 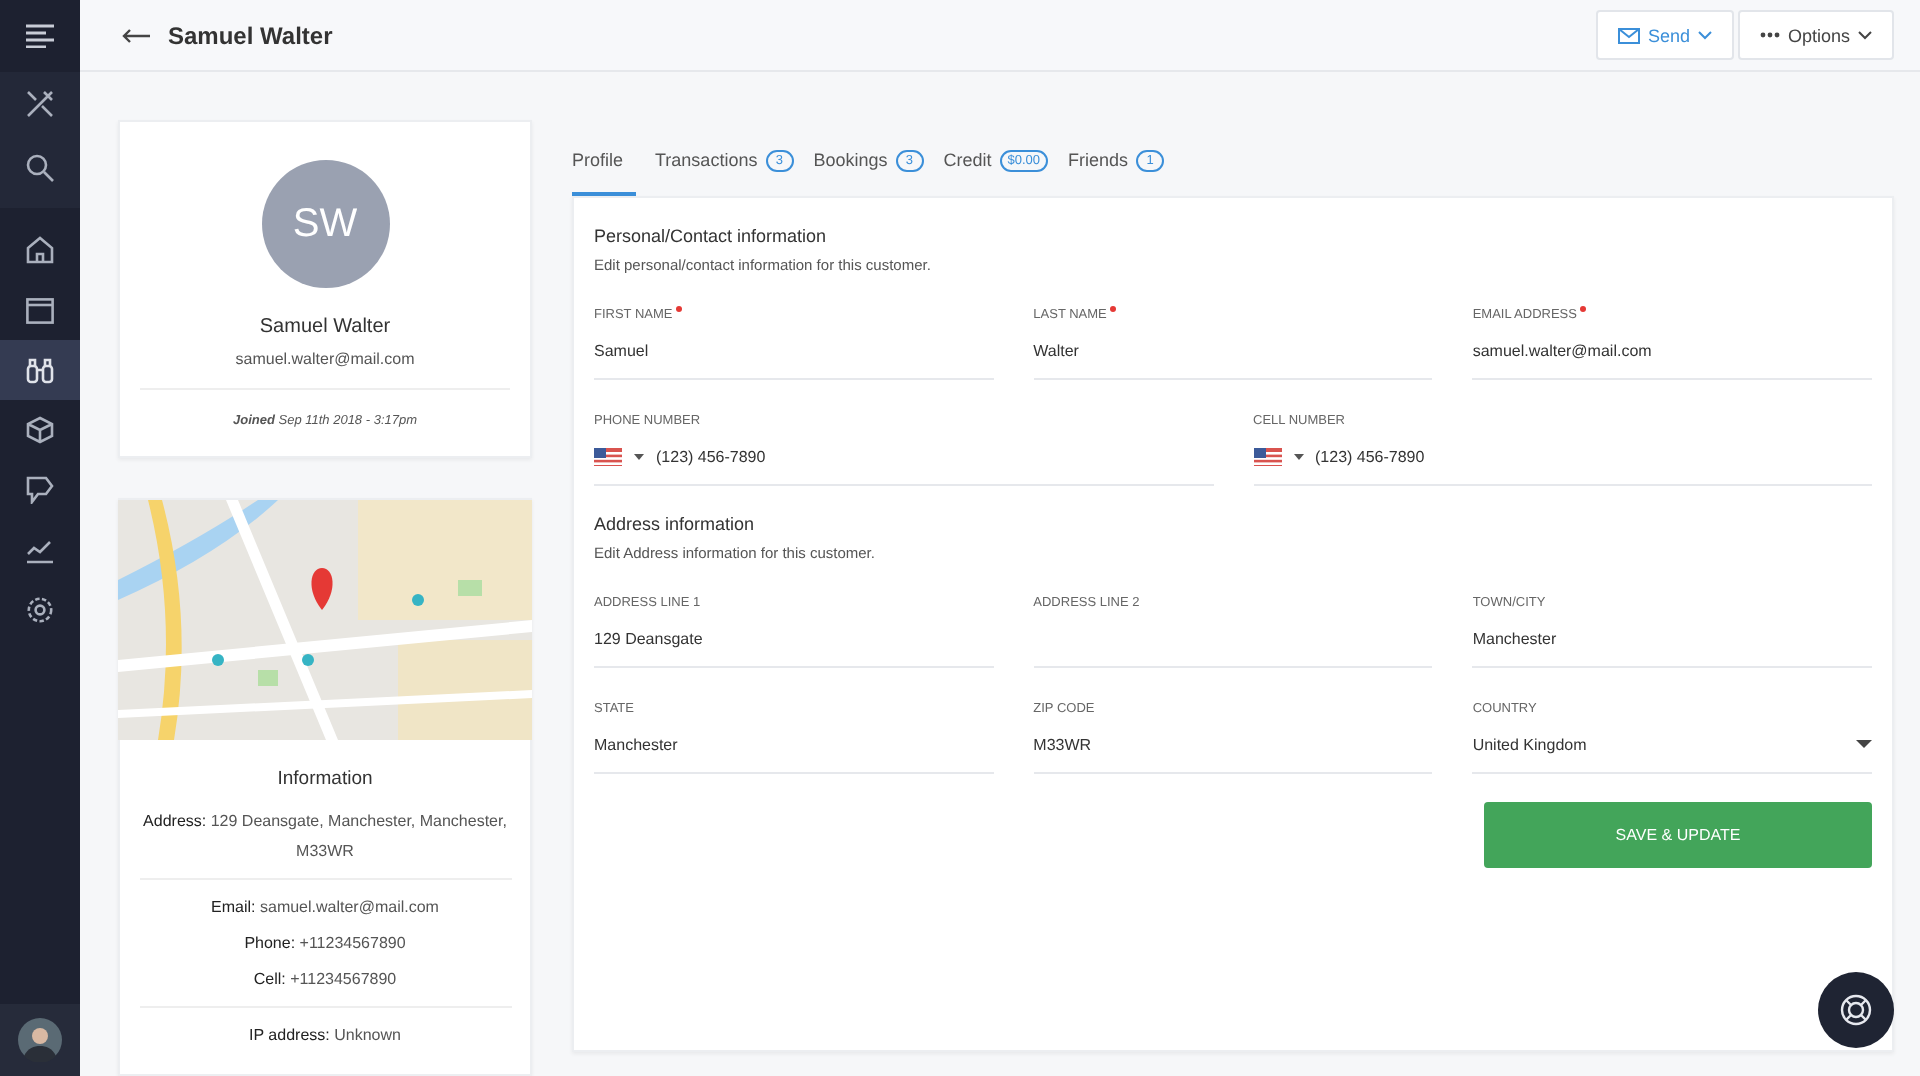 What do you see at coordinates (325, 779) in the screenshot?
I see `information-title: Information` at bounding box center [325, 779].